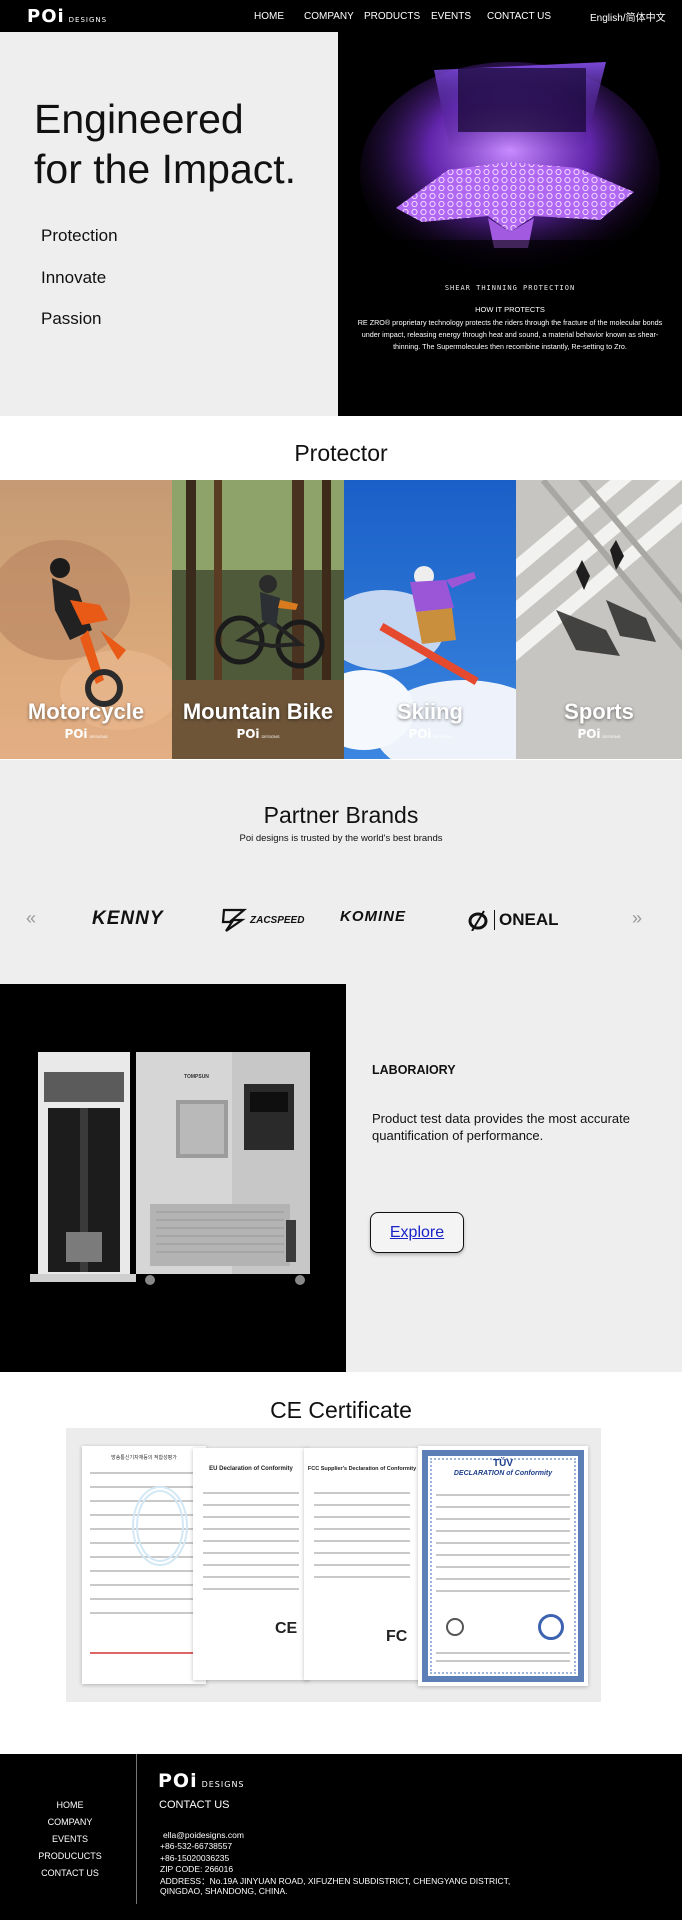  Describe the element at coordinates (637, 918) in the screenshot. I see `carousel-next-button: »` at that location.